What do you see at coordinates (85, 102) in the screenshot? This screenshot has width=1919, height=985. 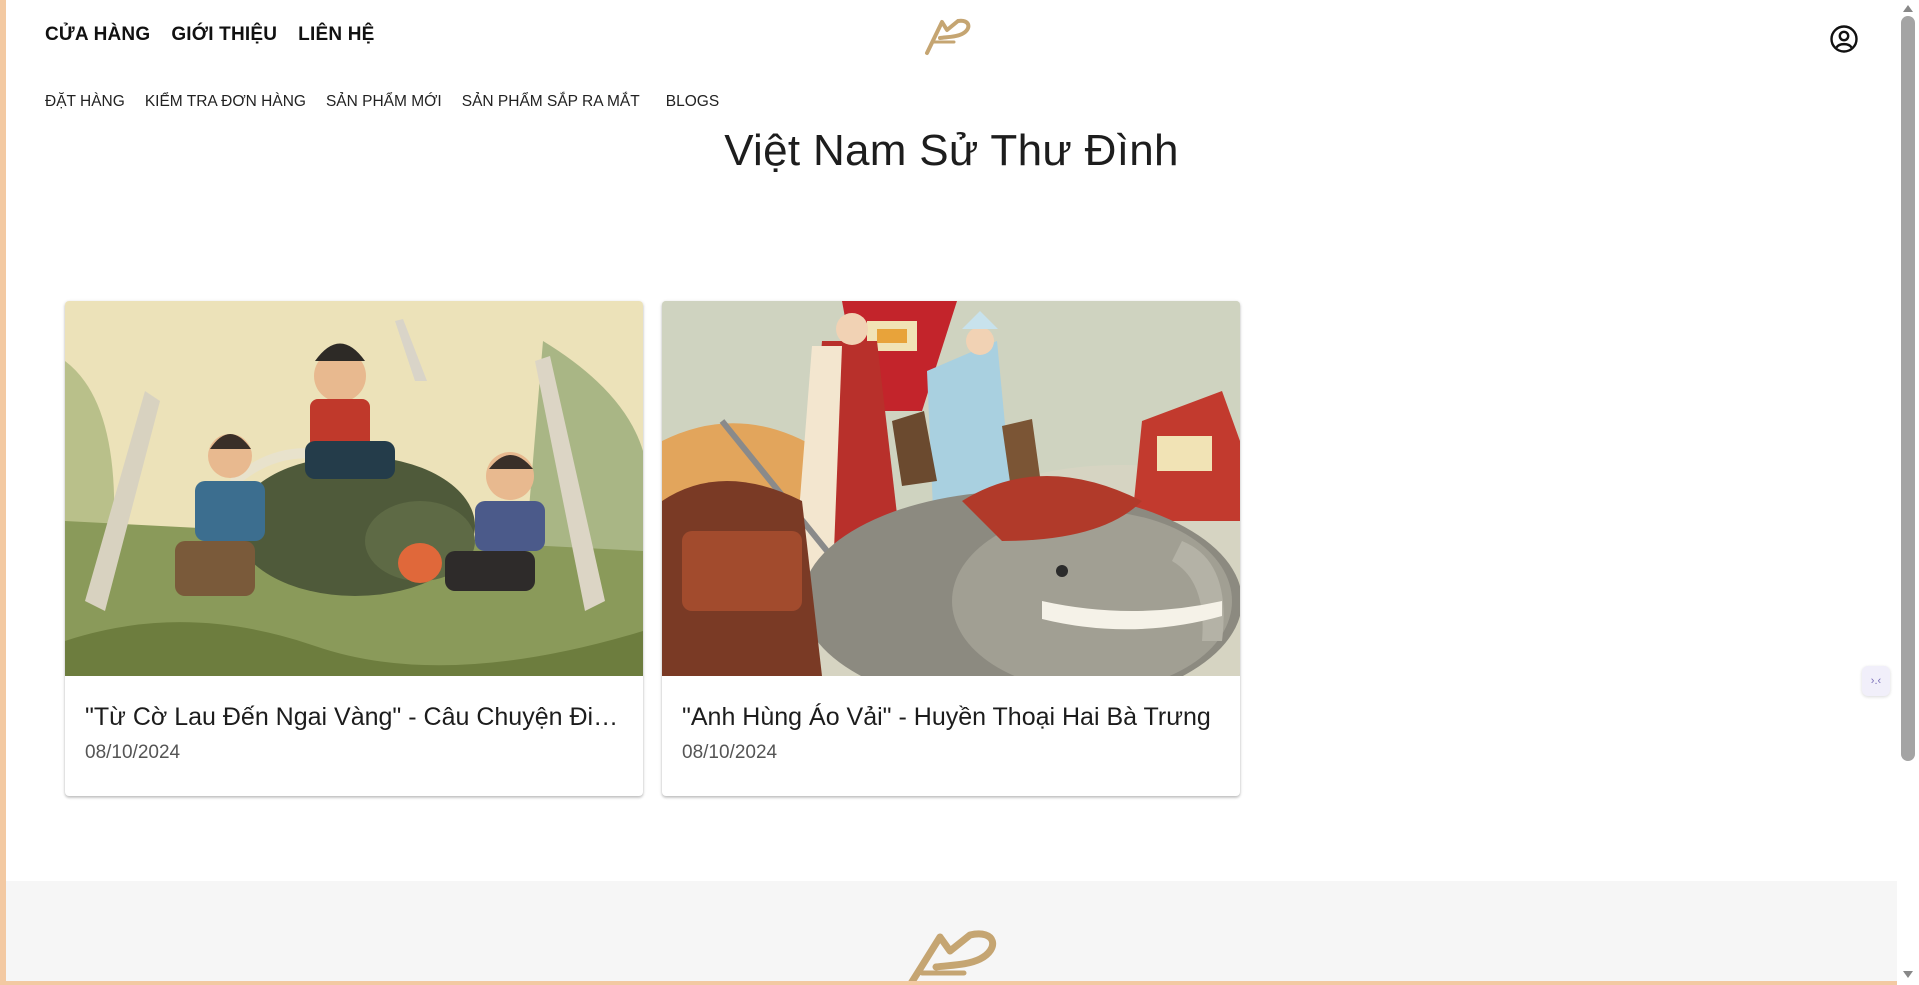 I see `subnav-dat-hang: ĐẶT HÀNG` at bounding box center [85, 102].